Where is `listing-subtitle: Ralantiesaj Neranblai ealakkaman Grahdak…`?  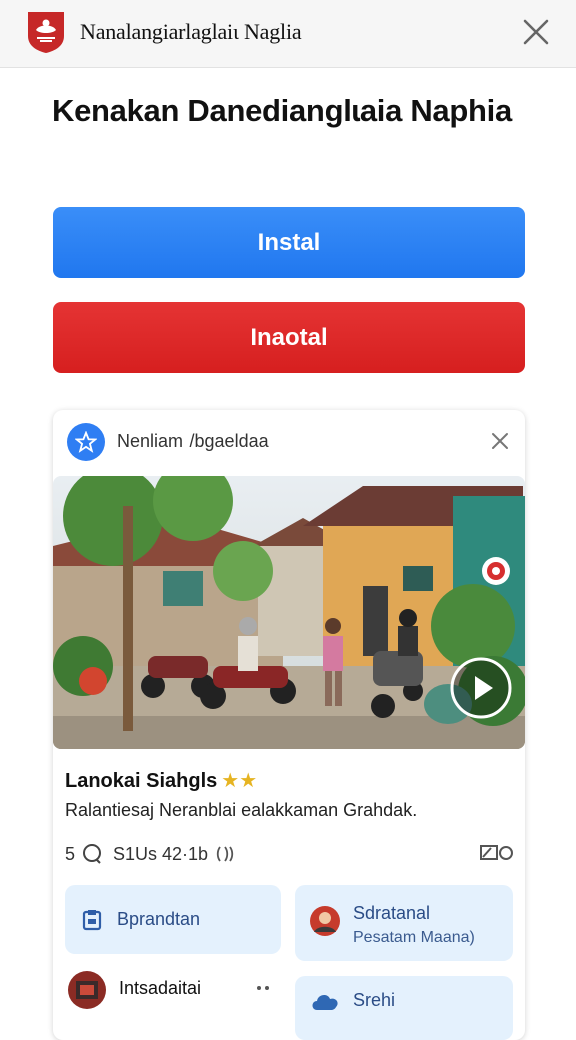
listing-subtitle: Ralantiesaj Neranblai ealakkaman Grahdak… is located at coordinates (241, 810).